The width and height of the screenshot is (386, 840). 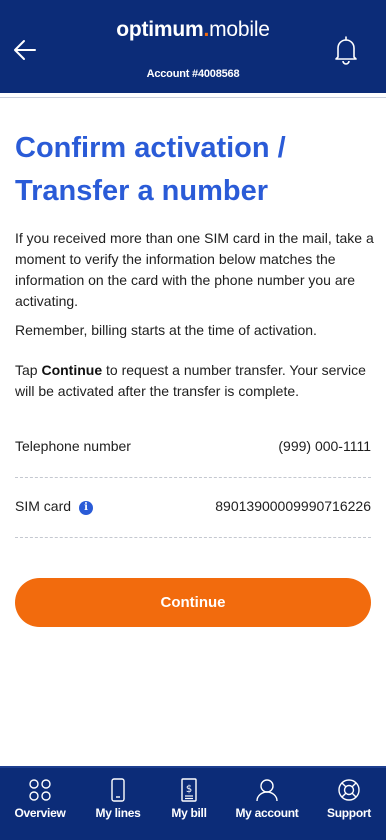 What do you see at coordinates (189, 813) in the screenshot?
I see `tab-label: My bill` at bounding box center [189, 813].